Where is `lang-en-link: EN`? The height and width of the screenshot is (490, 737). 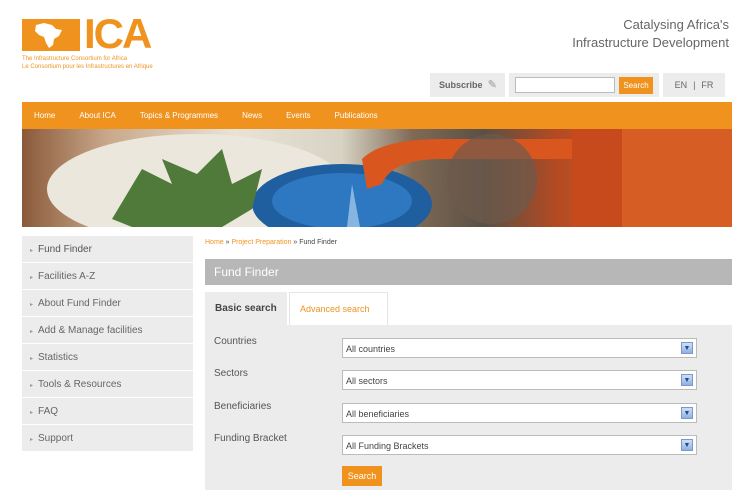 lang-en-link: EN is located at coordinates (681, 85).